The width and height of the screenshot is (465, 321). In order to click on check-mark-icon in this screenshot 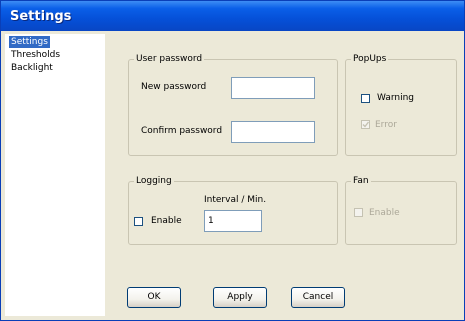, I will do `click(366, 124)`.